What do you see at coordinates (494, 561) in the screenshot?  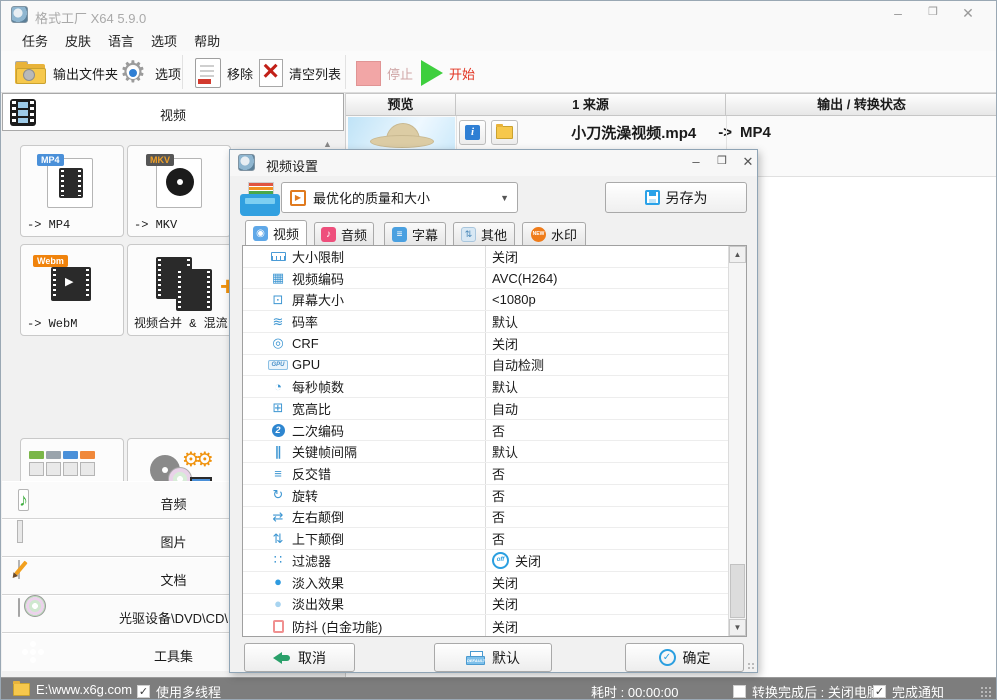 I see `setting-row-filter: ∷ 过滤器 off 关闭` at bounding box center [494, 561].